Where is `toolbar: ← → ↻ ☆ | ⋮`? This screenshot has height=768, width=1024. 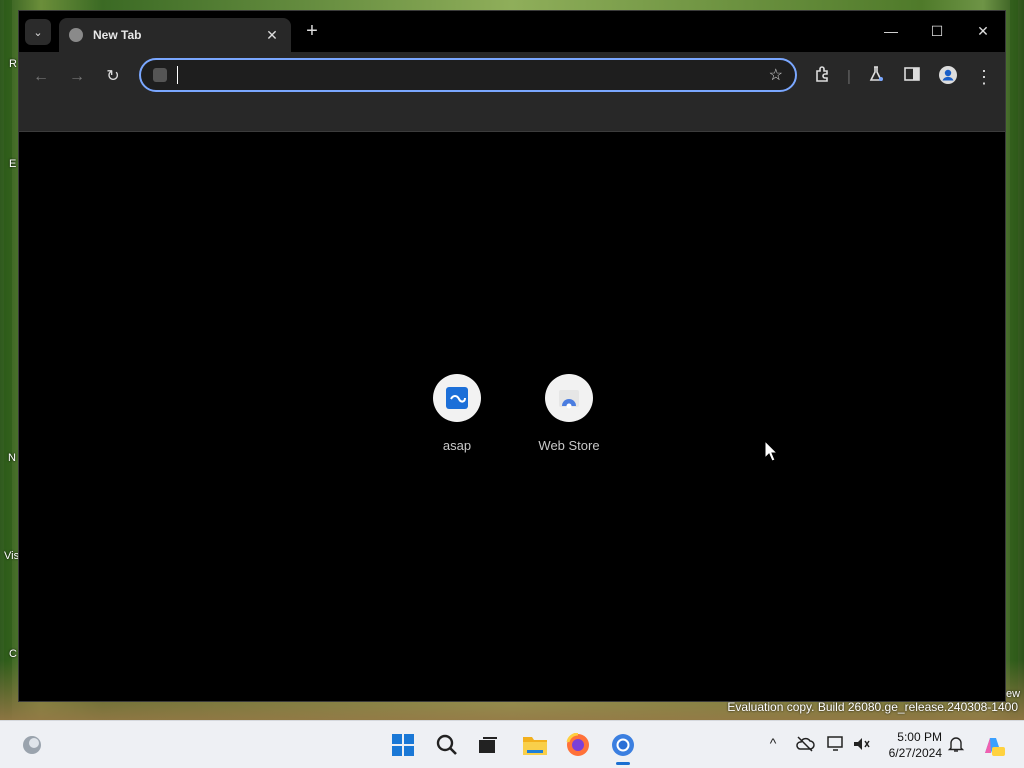
toolbar: ← → ↻ ☆ | ⋮ is located at coordinates (512, 92).